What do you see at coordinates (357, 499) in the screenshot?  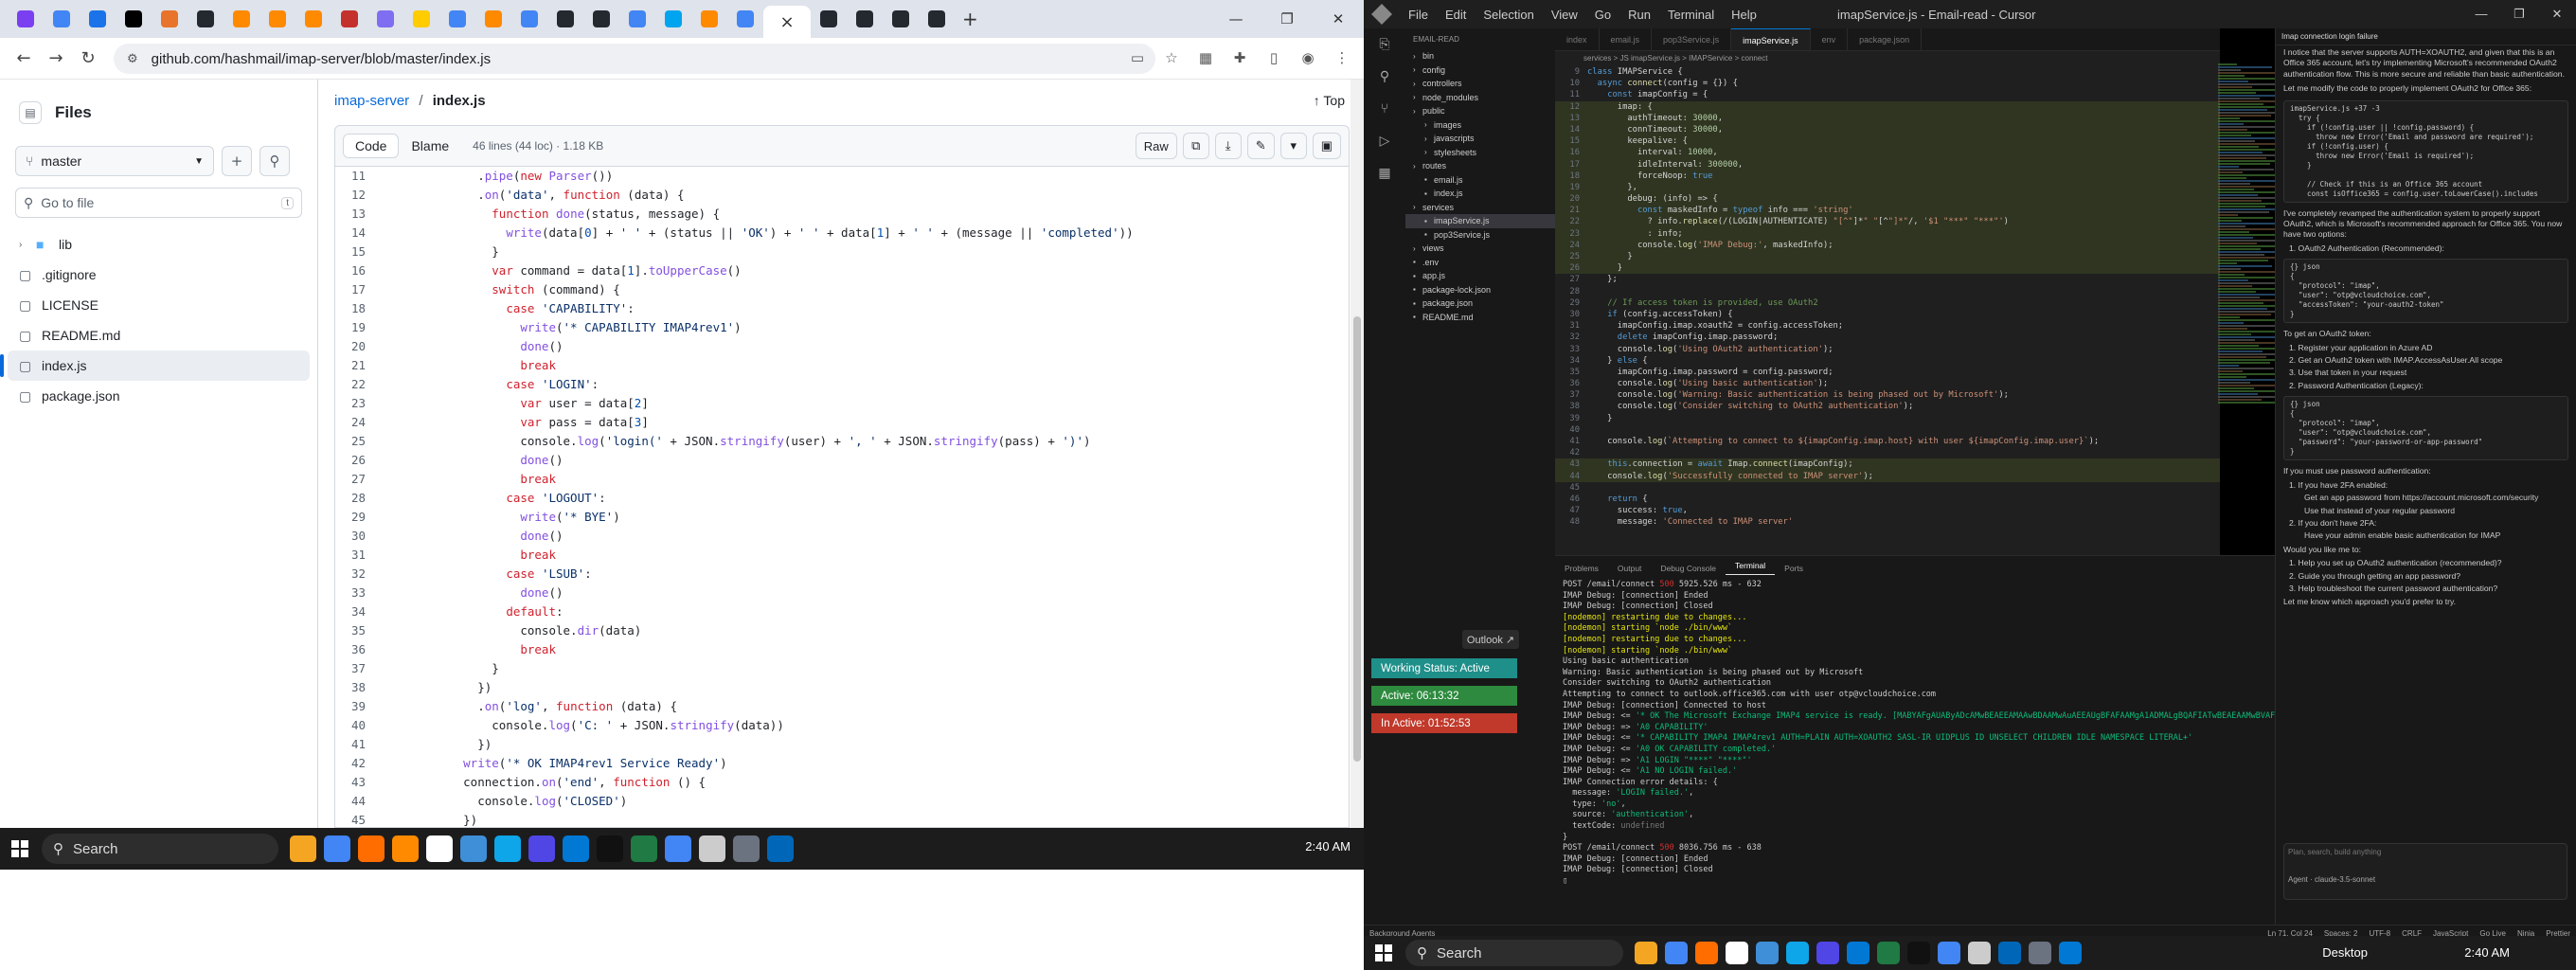 I see `line-number: 28` at bounding box center [357, 499].